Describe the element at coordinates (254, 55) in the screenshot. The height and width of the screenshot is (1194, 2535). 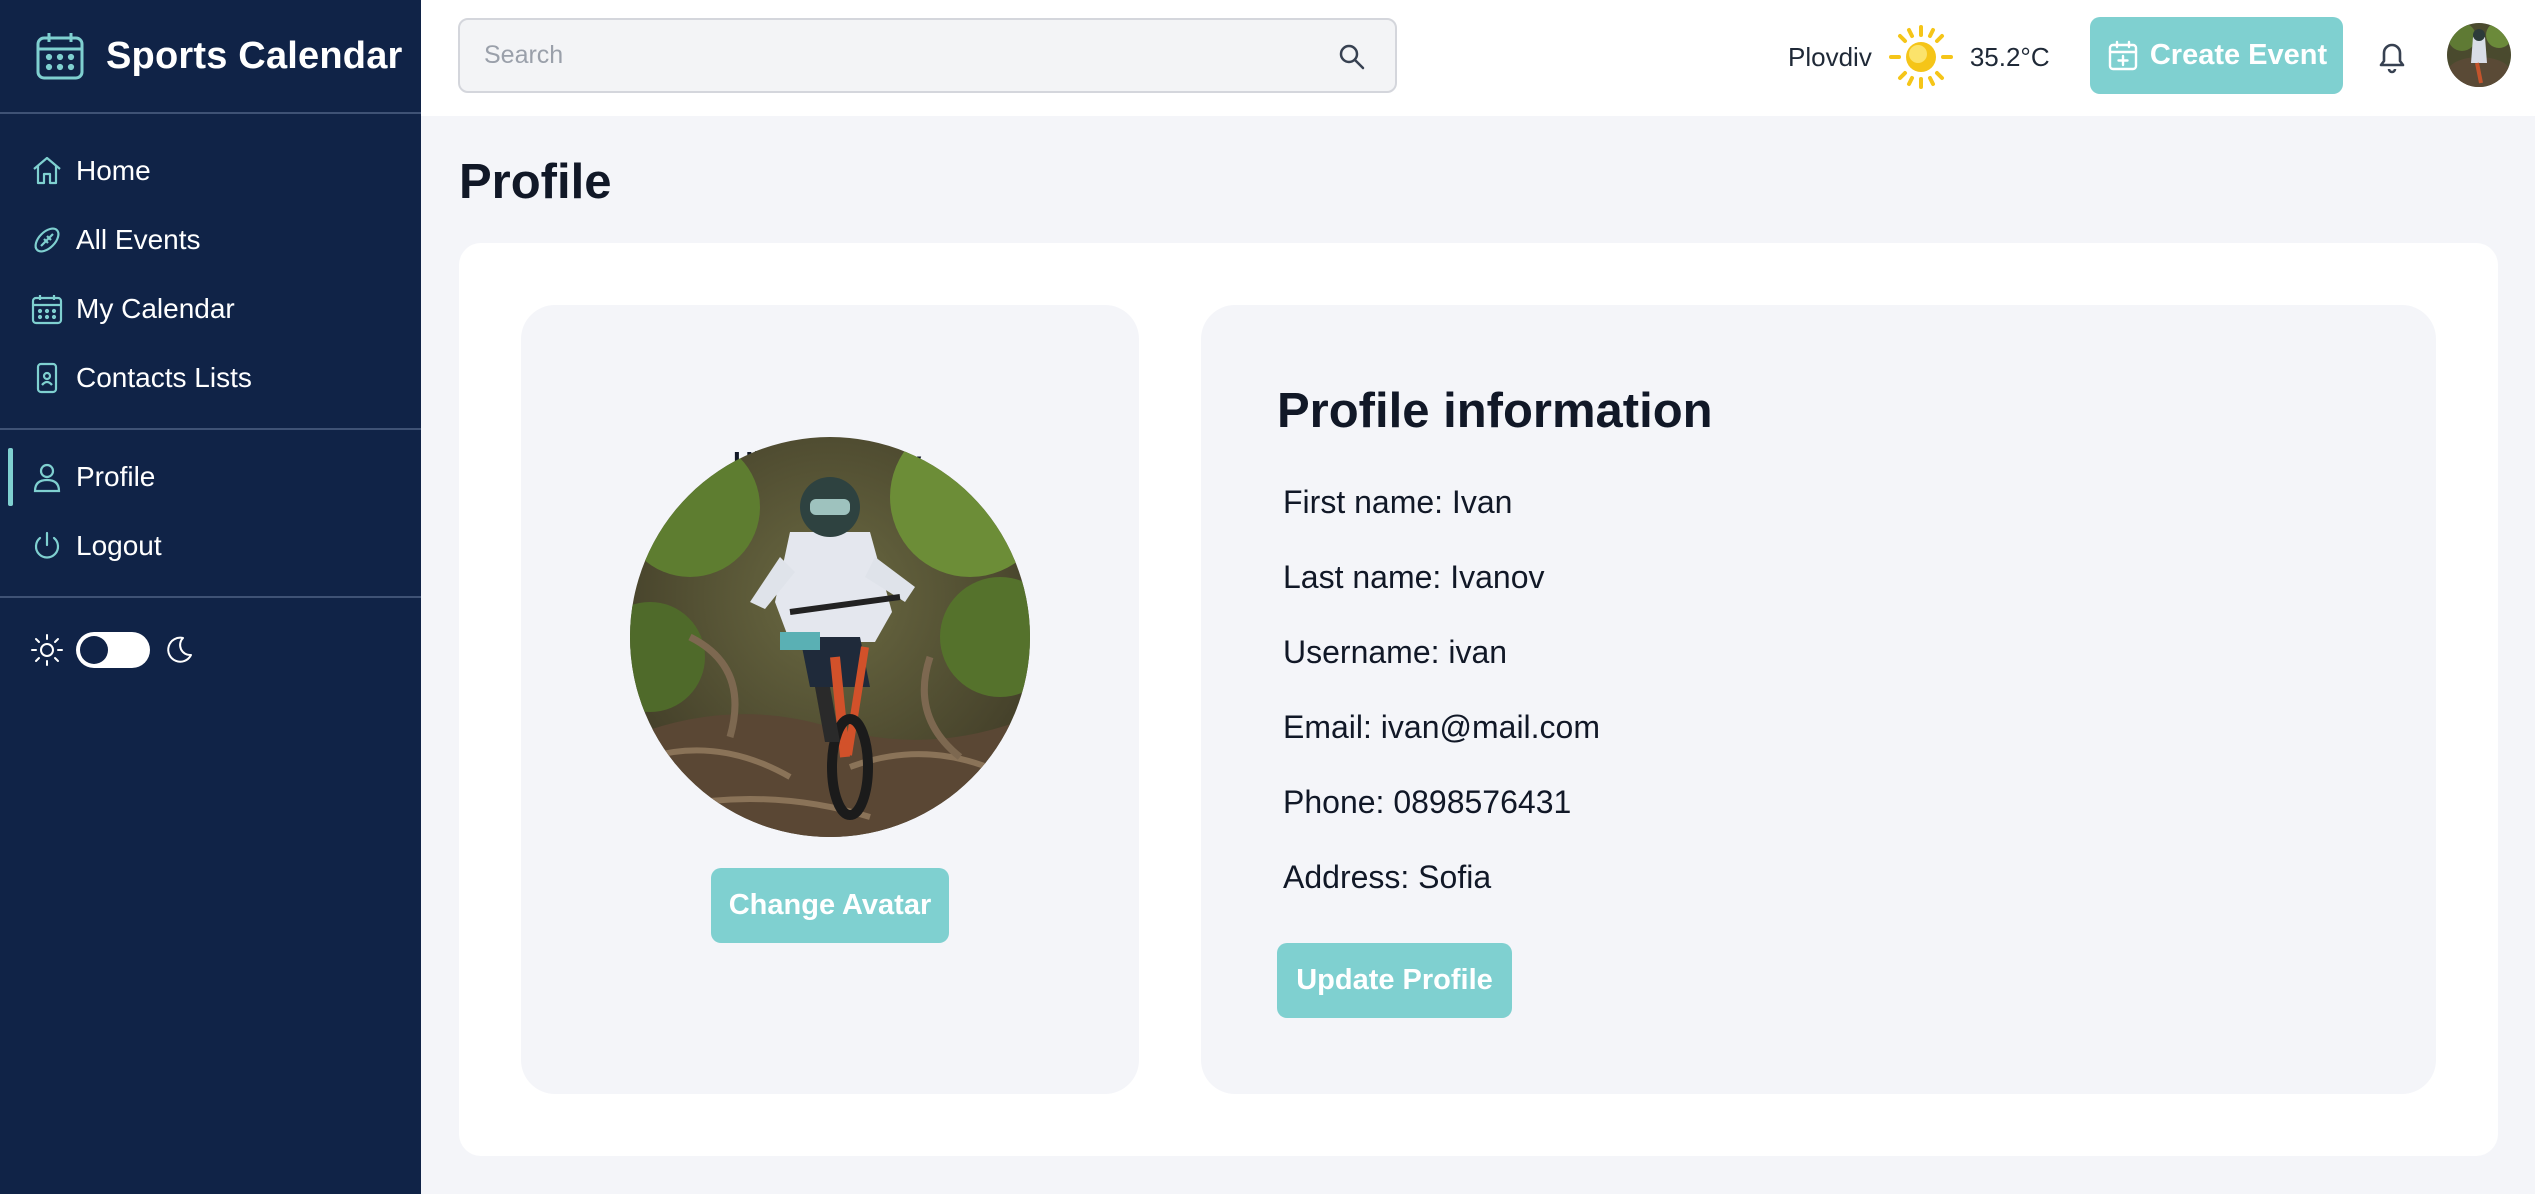
I see `app-title: Sports Calendar` at that location.